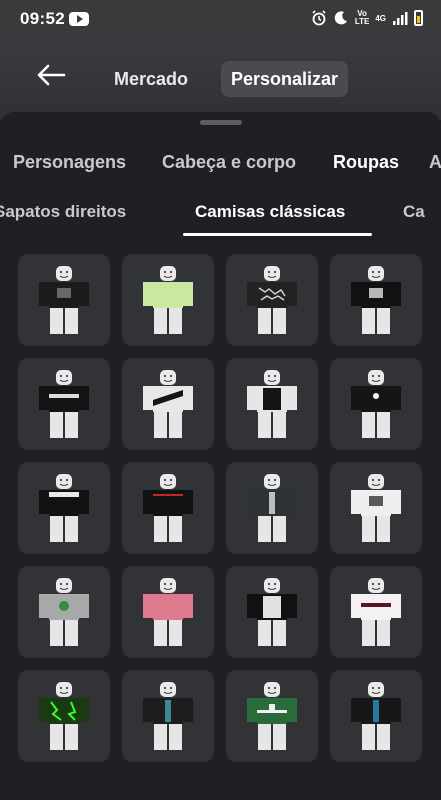  I want to click on volte-label: Vo LTE, so click(362, 17).